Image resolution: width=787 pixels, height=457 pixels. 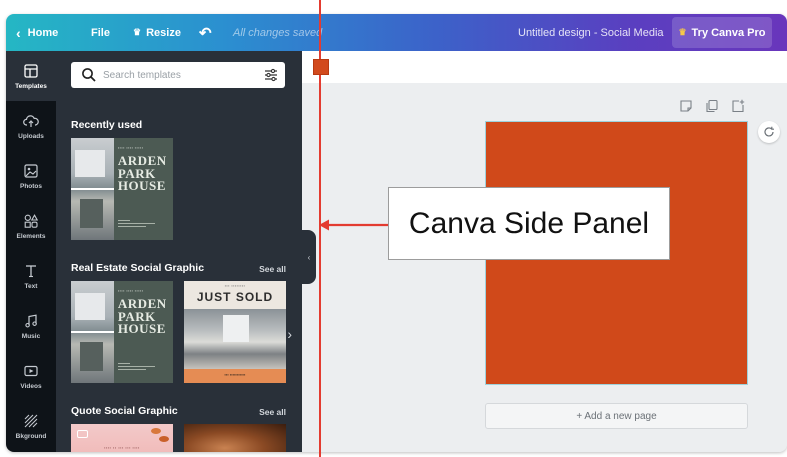 What do you see at coordinates (235, 297) in the screenshot?
I see `template-title-text: JUST SOLD` at bounding box center [235, 297].